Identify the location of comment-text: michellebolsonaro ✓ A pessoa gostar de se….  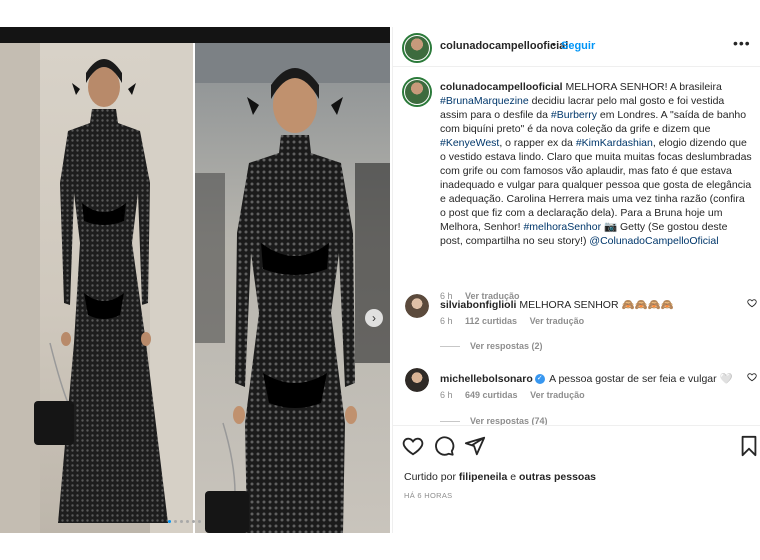
(590, 378).